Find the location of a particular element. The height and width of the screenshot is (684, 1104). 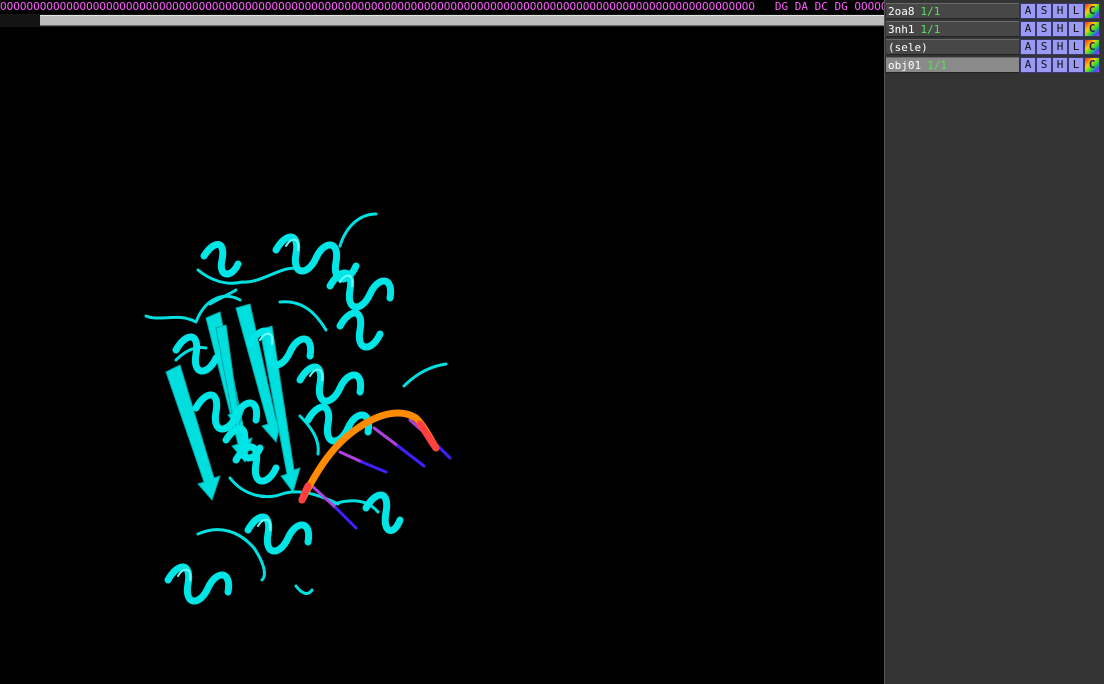

object-name: (sele) is located at coordinates (908, 47).